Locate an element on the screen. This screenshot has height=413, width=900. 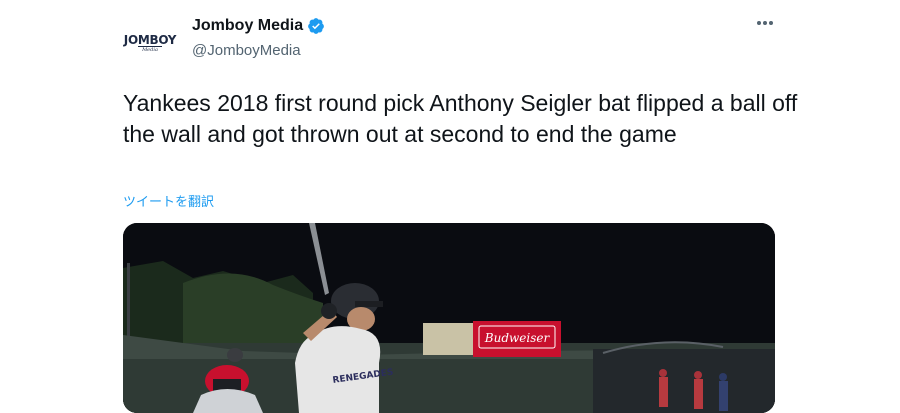
billboard-left is located at coordinates (448, 339).